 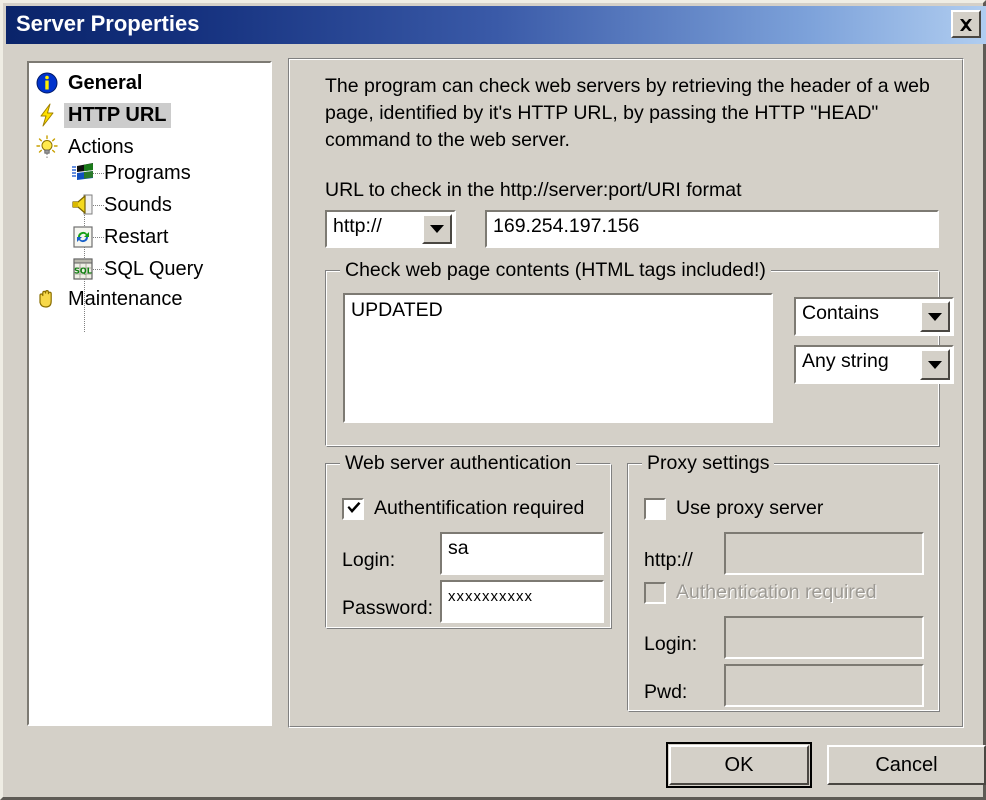 I want to click on url-input: 169.254.197.156, so click(x=712, y=229).